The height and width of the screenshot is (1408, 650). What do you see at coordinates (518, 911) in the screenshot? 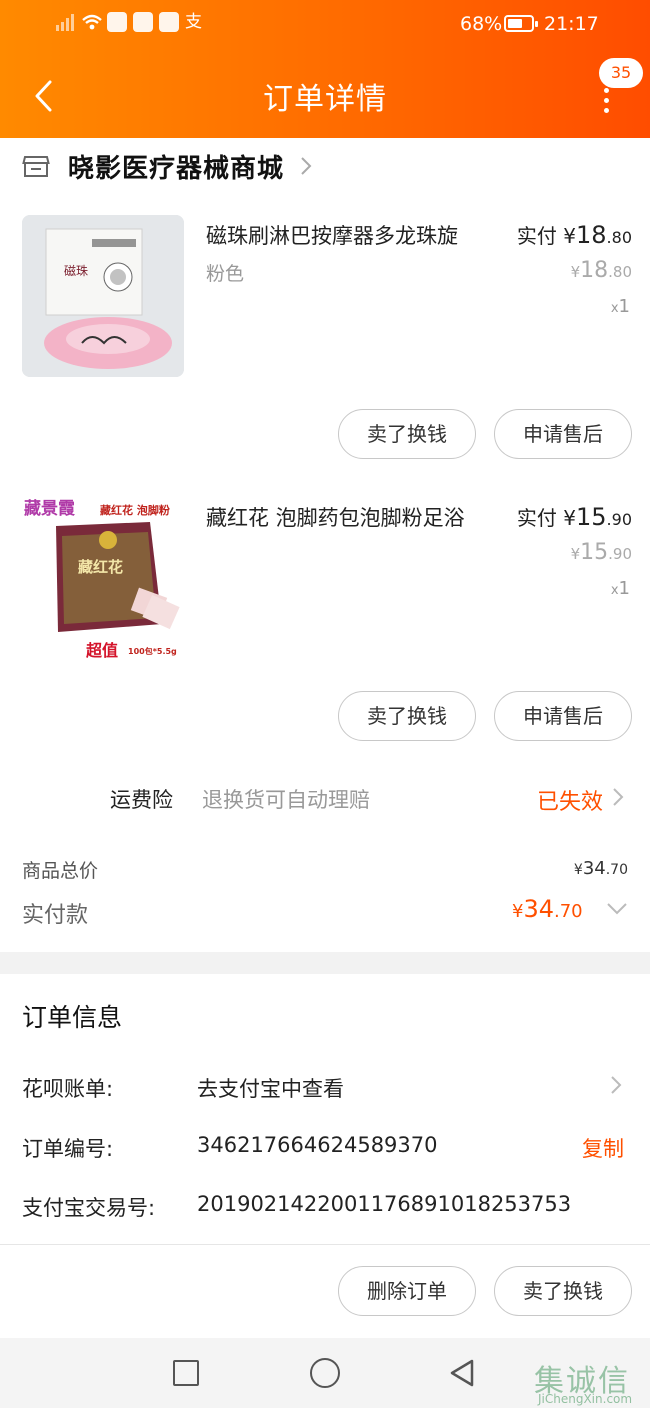
I see `paid-total-currency: ¥` at bounding box center [518, 911].